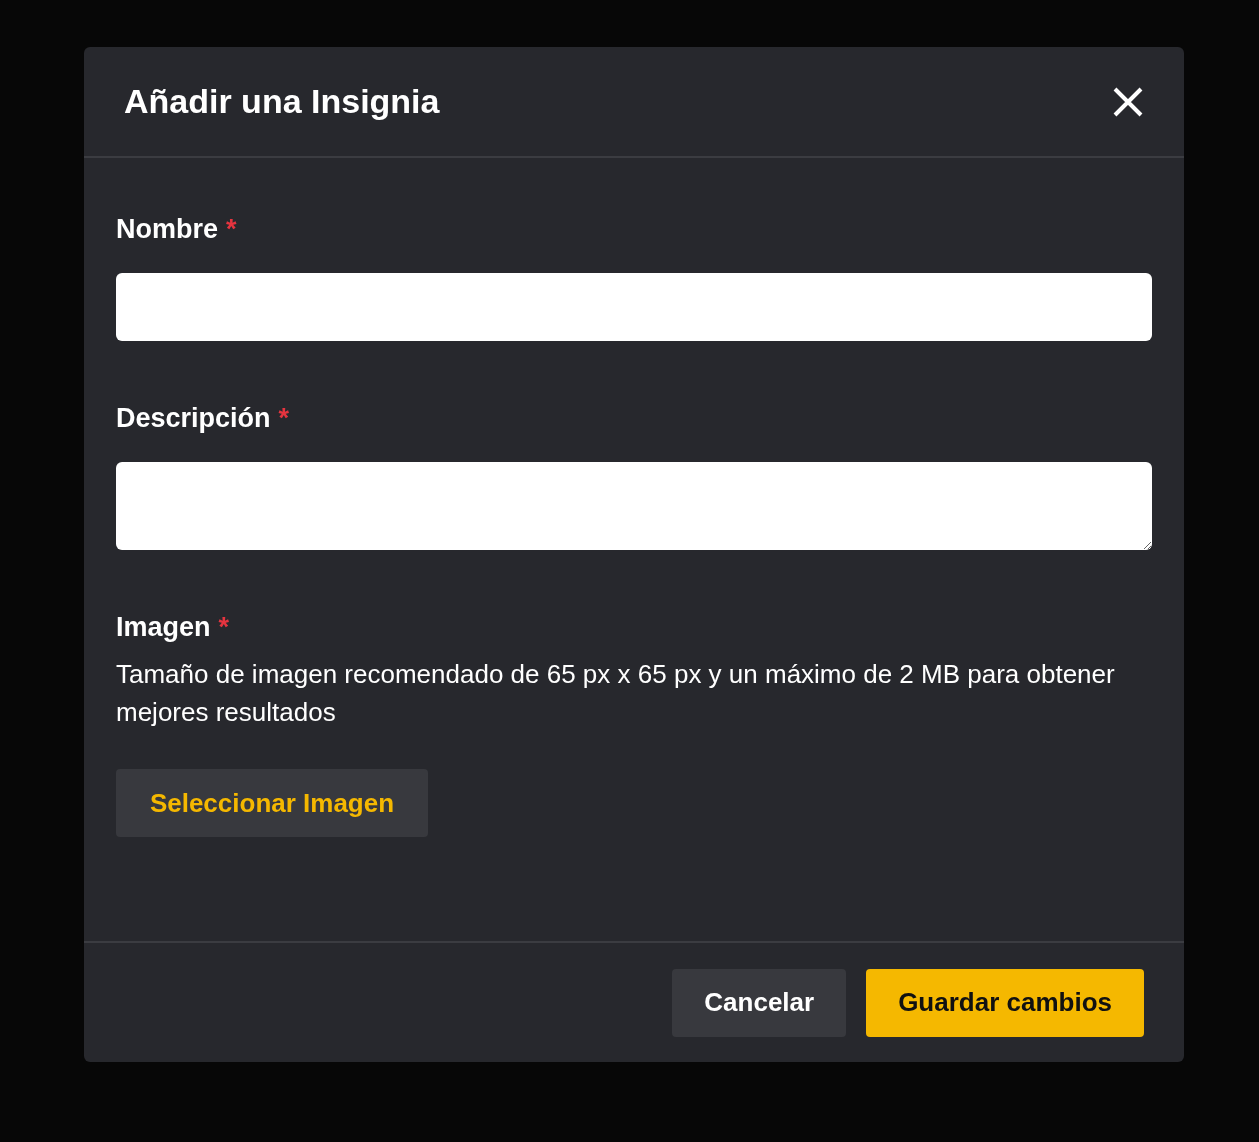 The width and height of the screenshot is (1259, 1142). What do you see at coordinates (634, 307) in the screenshot?
I see `input-field` at bounding box center [634, 307].